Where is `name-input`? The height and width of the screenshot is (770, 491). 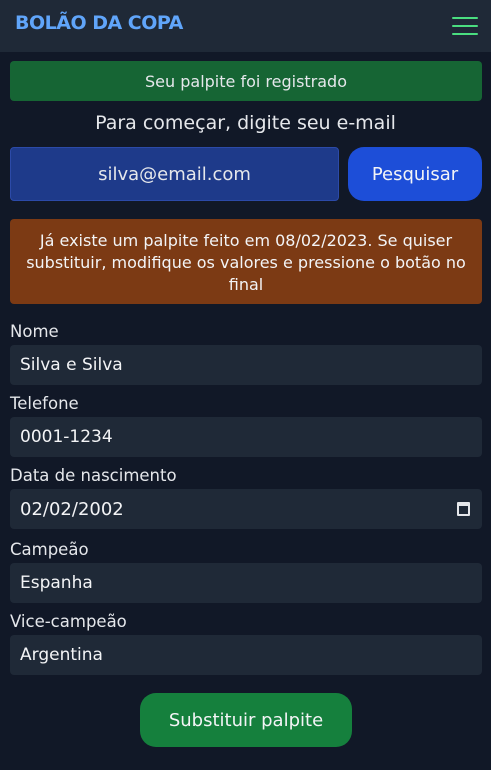 name-input is located at coordinates (246, 365).